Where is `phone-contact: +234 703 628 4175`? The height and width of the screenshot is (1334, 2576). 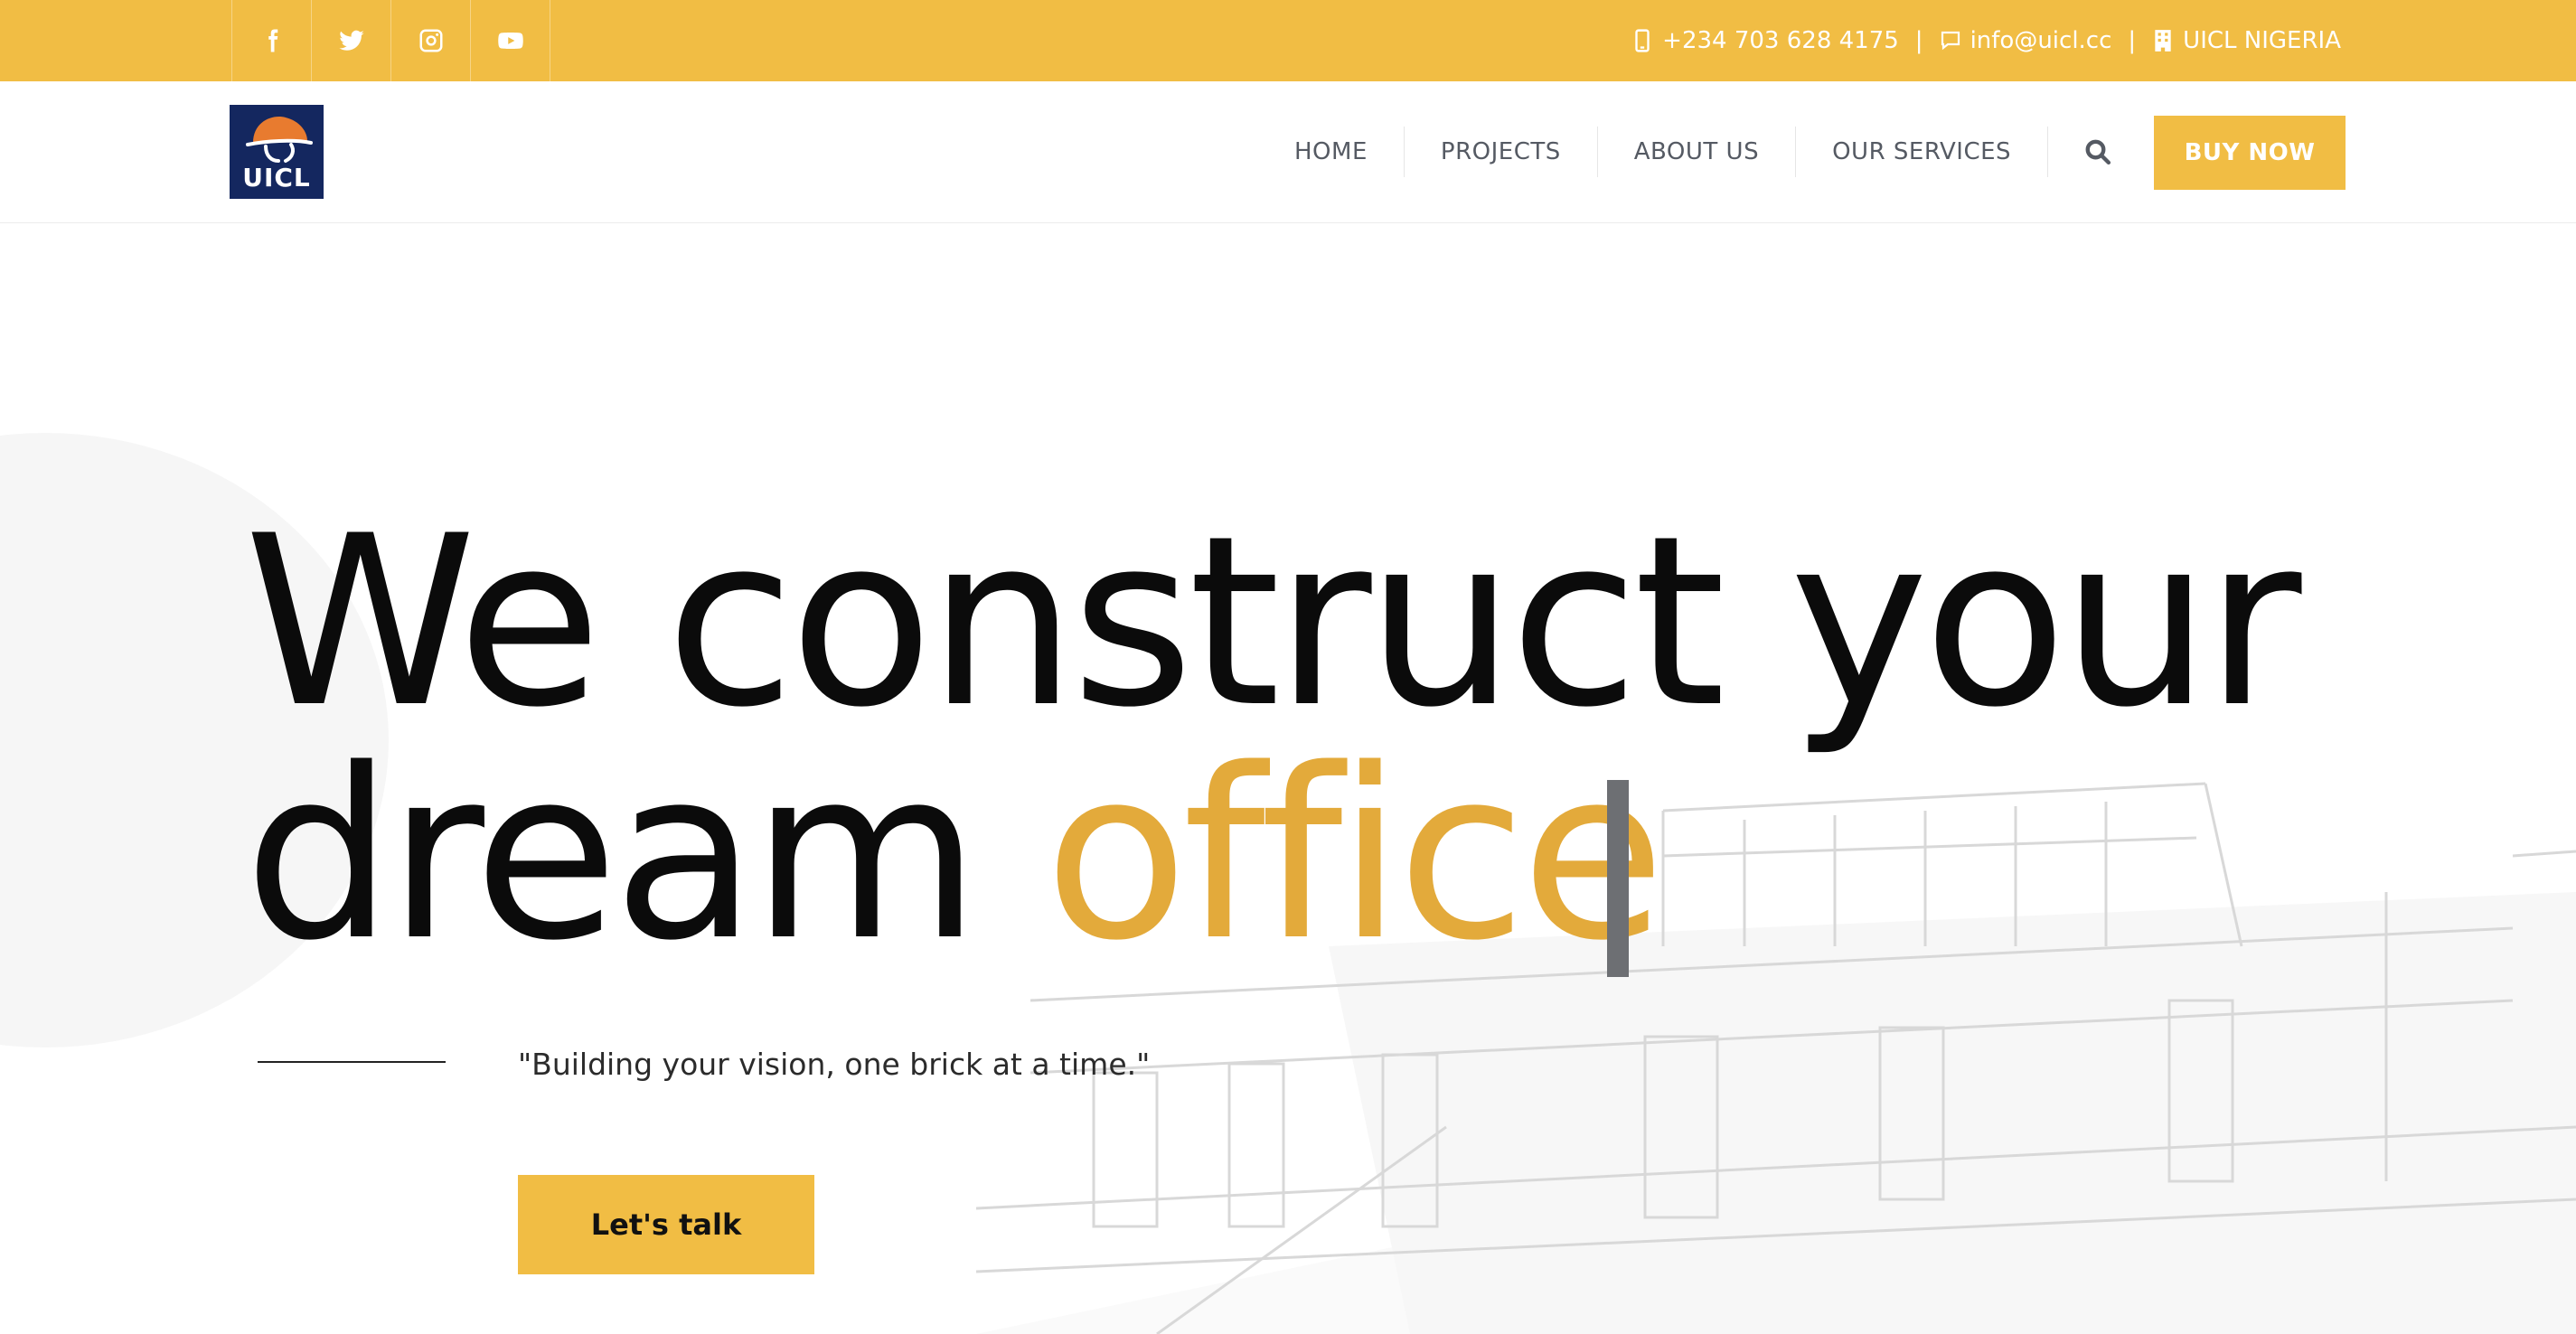
phone-contact: +234 703 628 4175 is located at coordinates (1765, 40).